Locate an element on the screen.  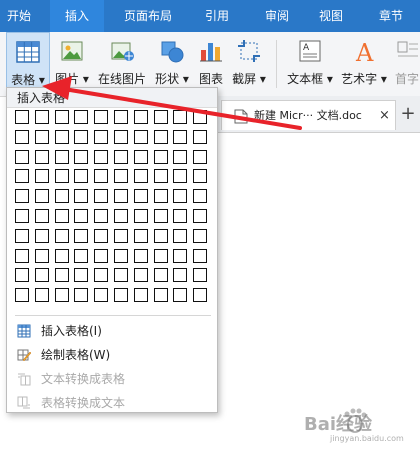
watermark: Bai经验 jingyan.baidu.com is located at coordinates (359, 422).